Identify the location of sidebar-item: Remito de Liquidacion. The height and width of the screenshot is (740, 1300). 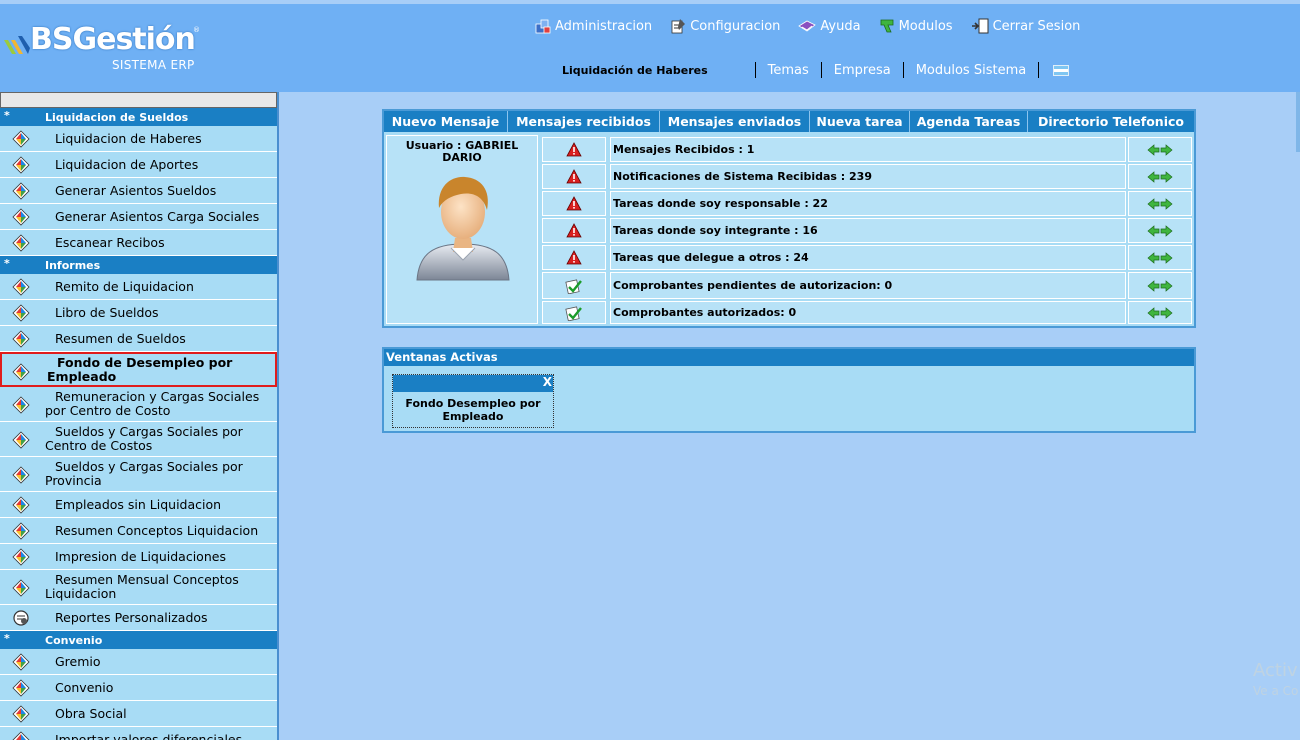
(138, 287).